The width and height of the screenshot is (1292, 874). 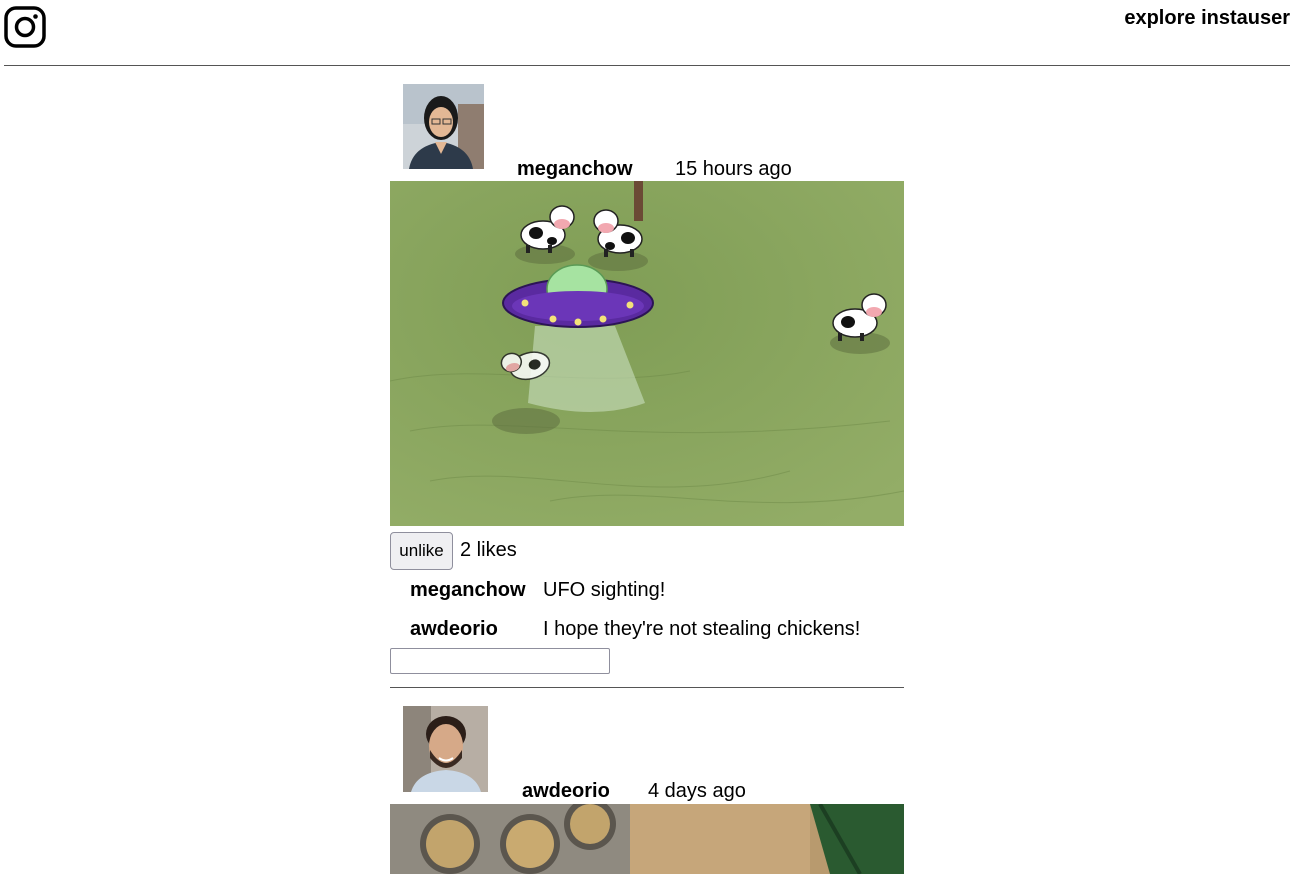 I want to click on top-nav: explore instauser, so click(x=1207, y=18).